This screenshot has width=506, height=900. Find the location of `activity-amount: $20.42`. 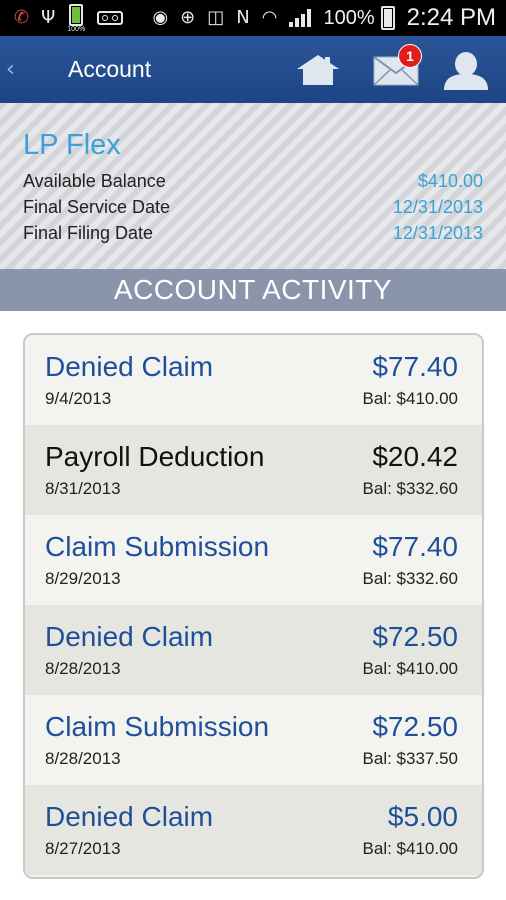

activity-amount: $20.42 is located at coordinates (415, 456).